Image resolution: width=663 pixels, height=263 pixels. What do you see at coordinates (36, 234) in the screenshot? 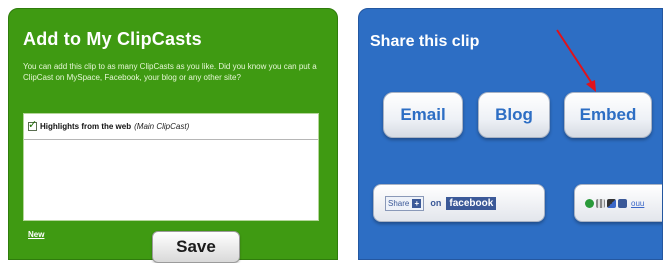
I see `new-clipcast-link: New` at bounding box center [36, 234].